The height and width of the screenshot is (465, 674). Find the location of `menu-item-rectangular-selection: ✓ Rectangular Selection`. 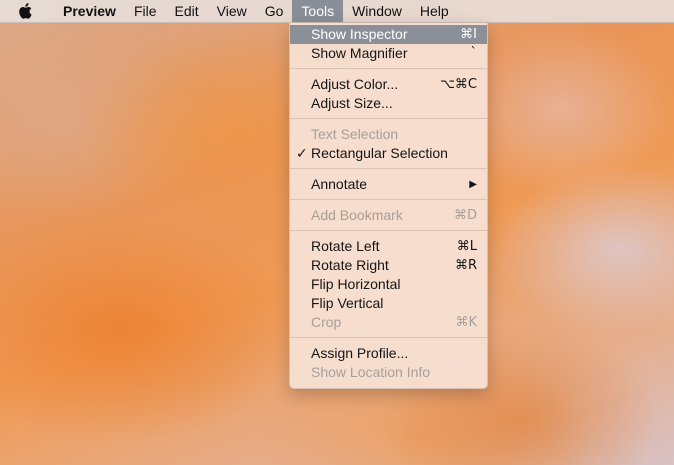

menu-item-rectangular-selection: ✓ Rectangular Selection is located at coordinates (388, 153).